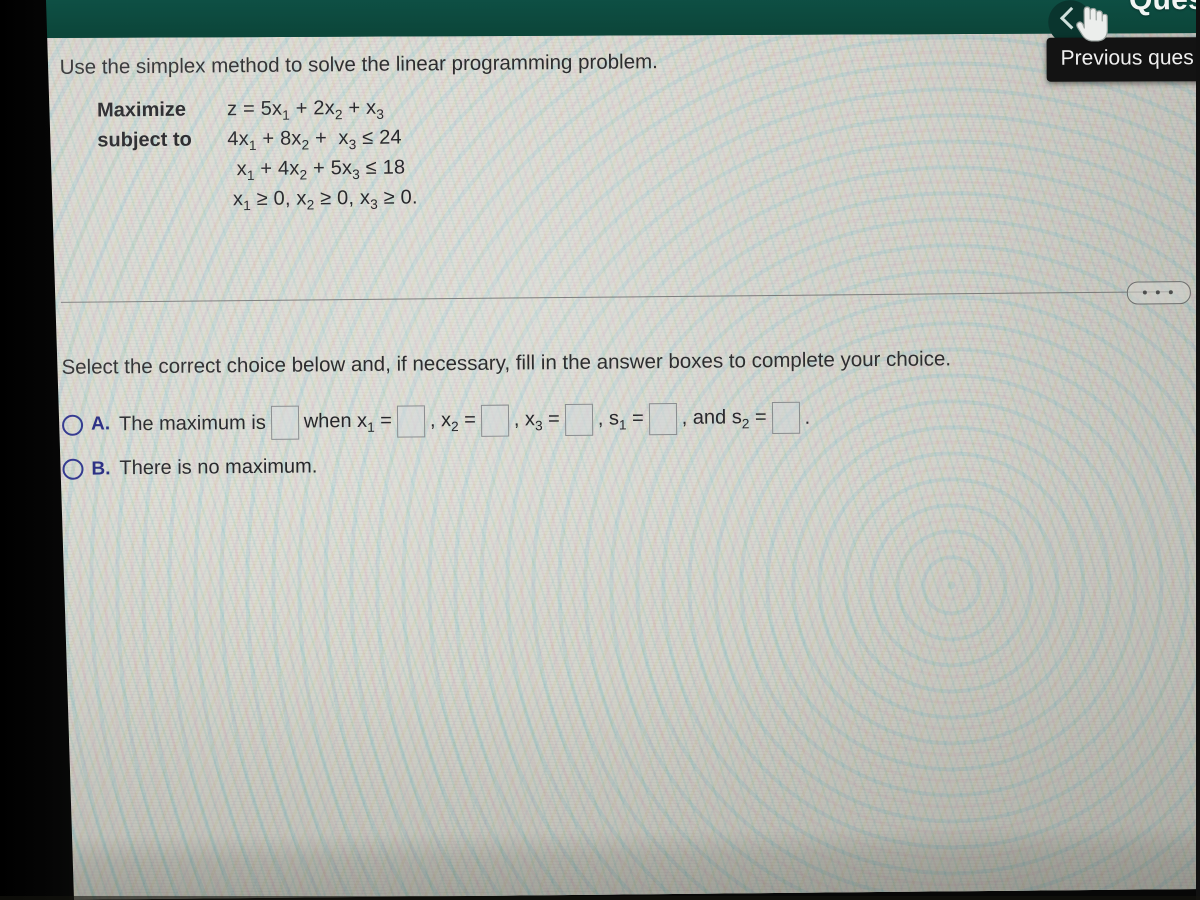 This screenshot has height=900, width=1200. What do you see at coordinates (100, 424) in the screenshot?
I see `choice-a-letter: A.` at bounding box center [100, 424].